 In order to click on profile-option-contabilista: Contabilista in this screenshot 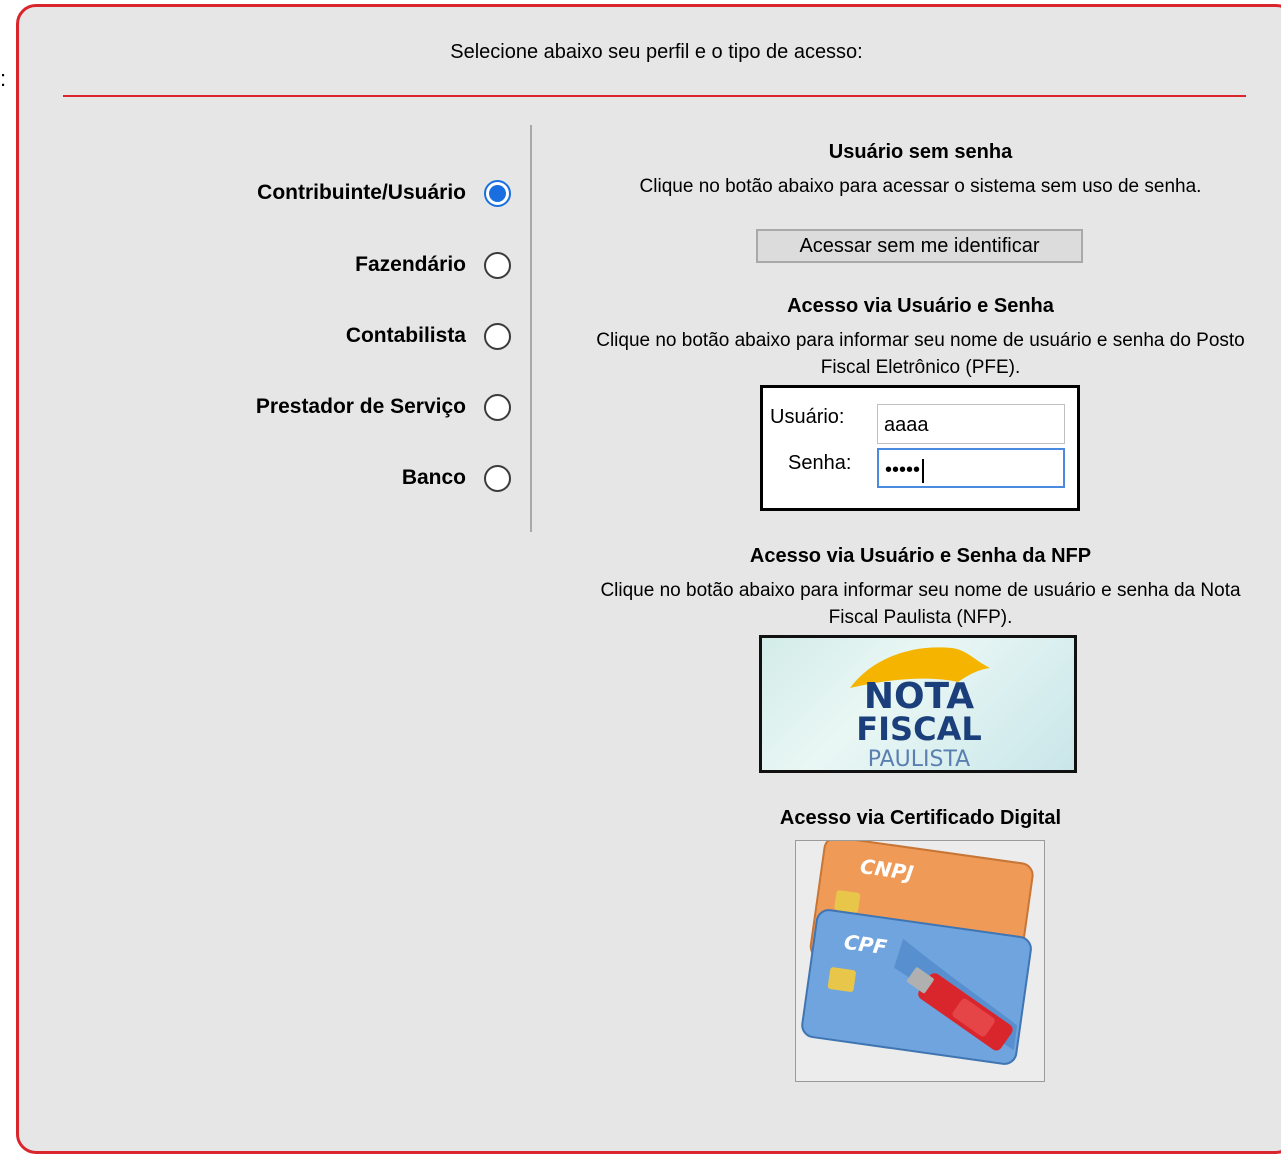, I will do `click(428, 336)`.